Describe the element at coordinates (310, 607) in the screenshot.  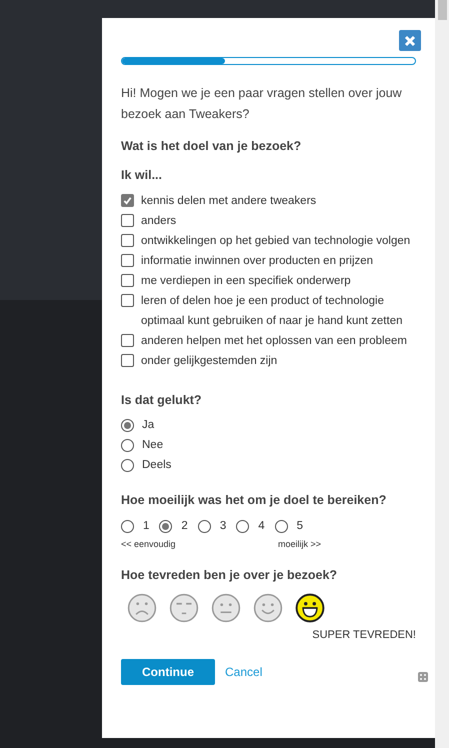
I see `face-grin-icon` at that location.